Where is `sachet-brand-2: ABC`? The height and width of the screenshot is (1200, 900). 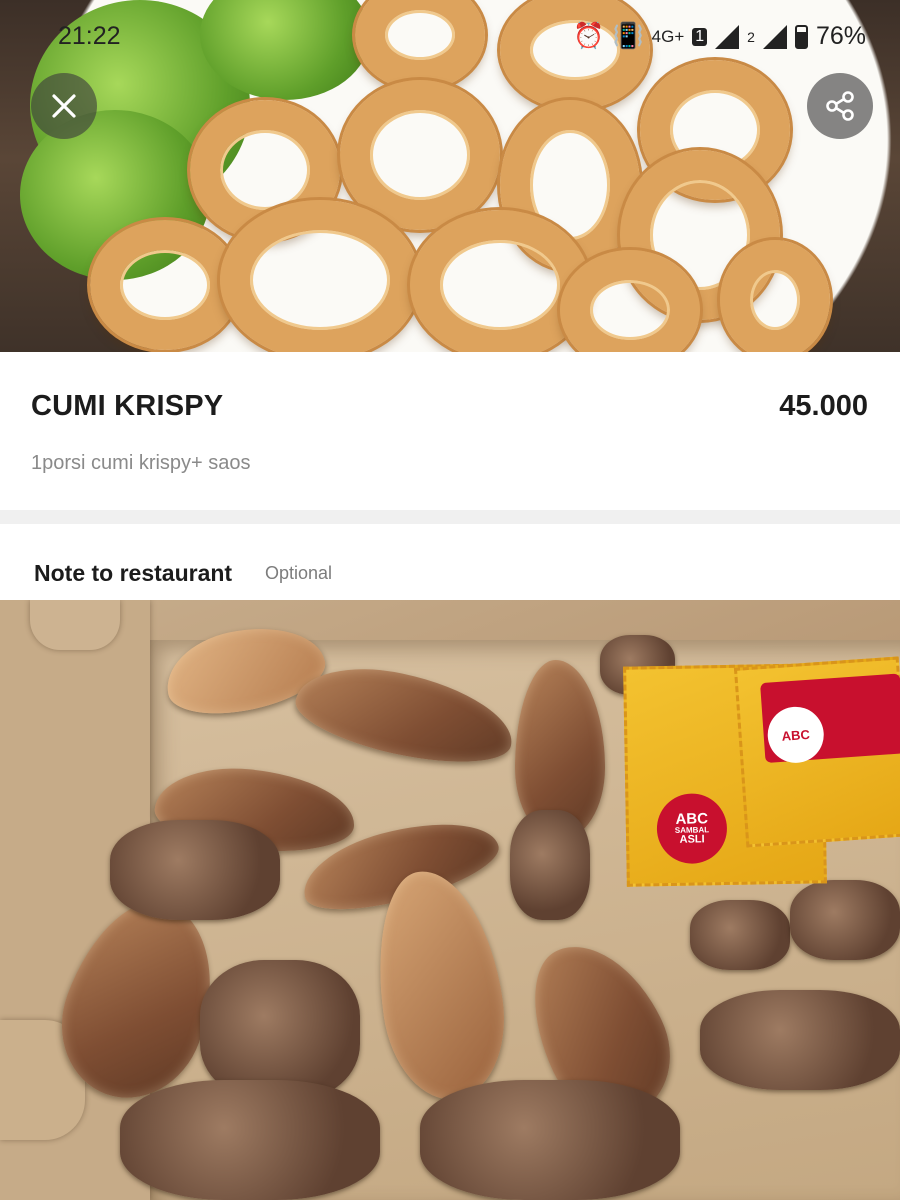
sachet-brand-2: ABC is located at coordinates (796, 735).